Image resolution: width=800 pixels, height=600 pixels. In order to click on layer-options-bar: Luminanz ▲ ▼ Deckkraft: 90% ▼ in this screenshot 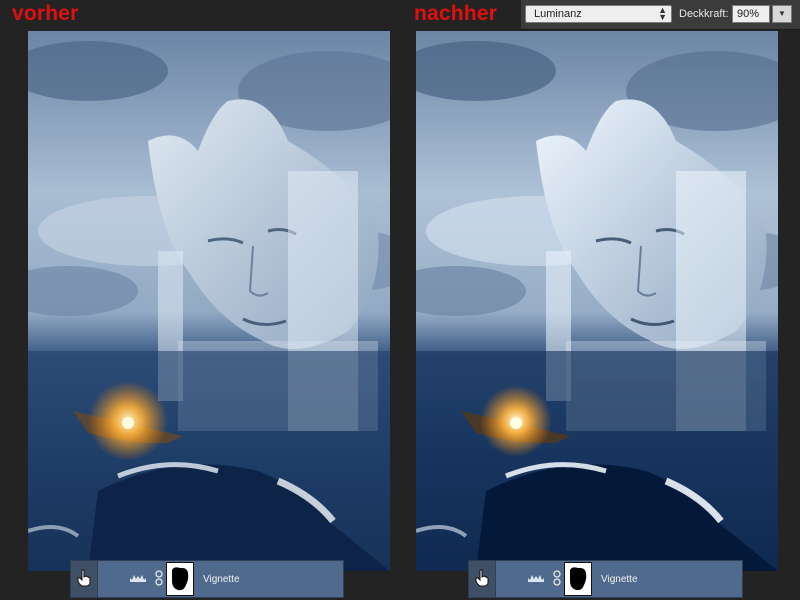, I will do `click(660, 15)`.